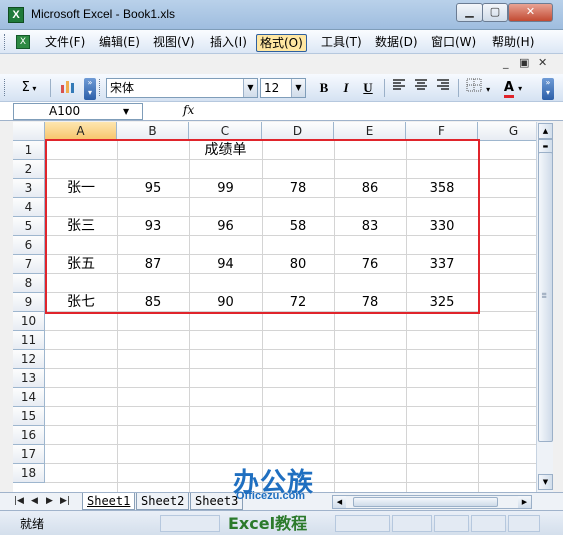  I want to click on doc-restore-icon: ▣, so click(524, 62).